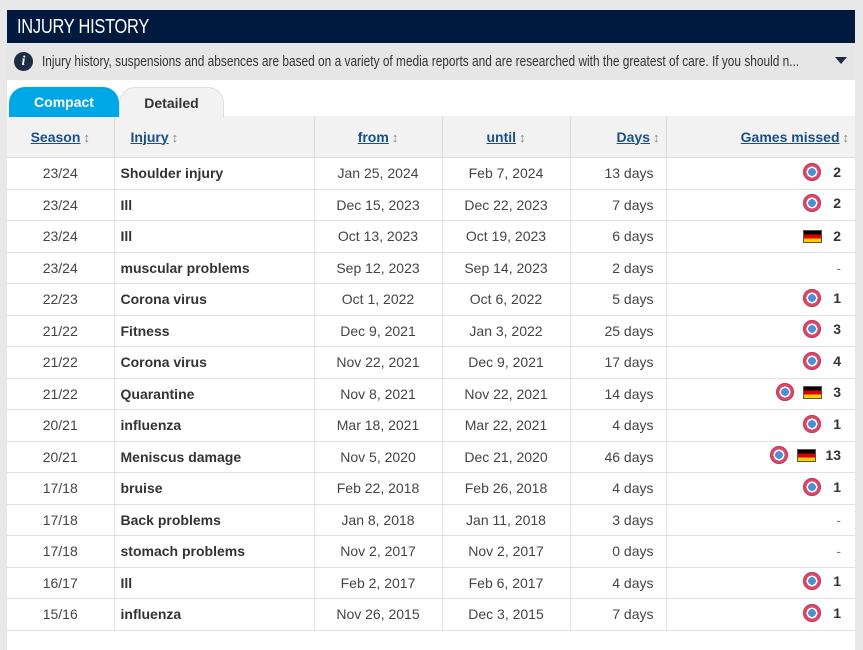  I want to click on games-missed-group: 3, so click(808, 392).